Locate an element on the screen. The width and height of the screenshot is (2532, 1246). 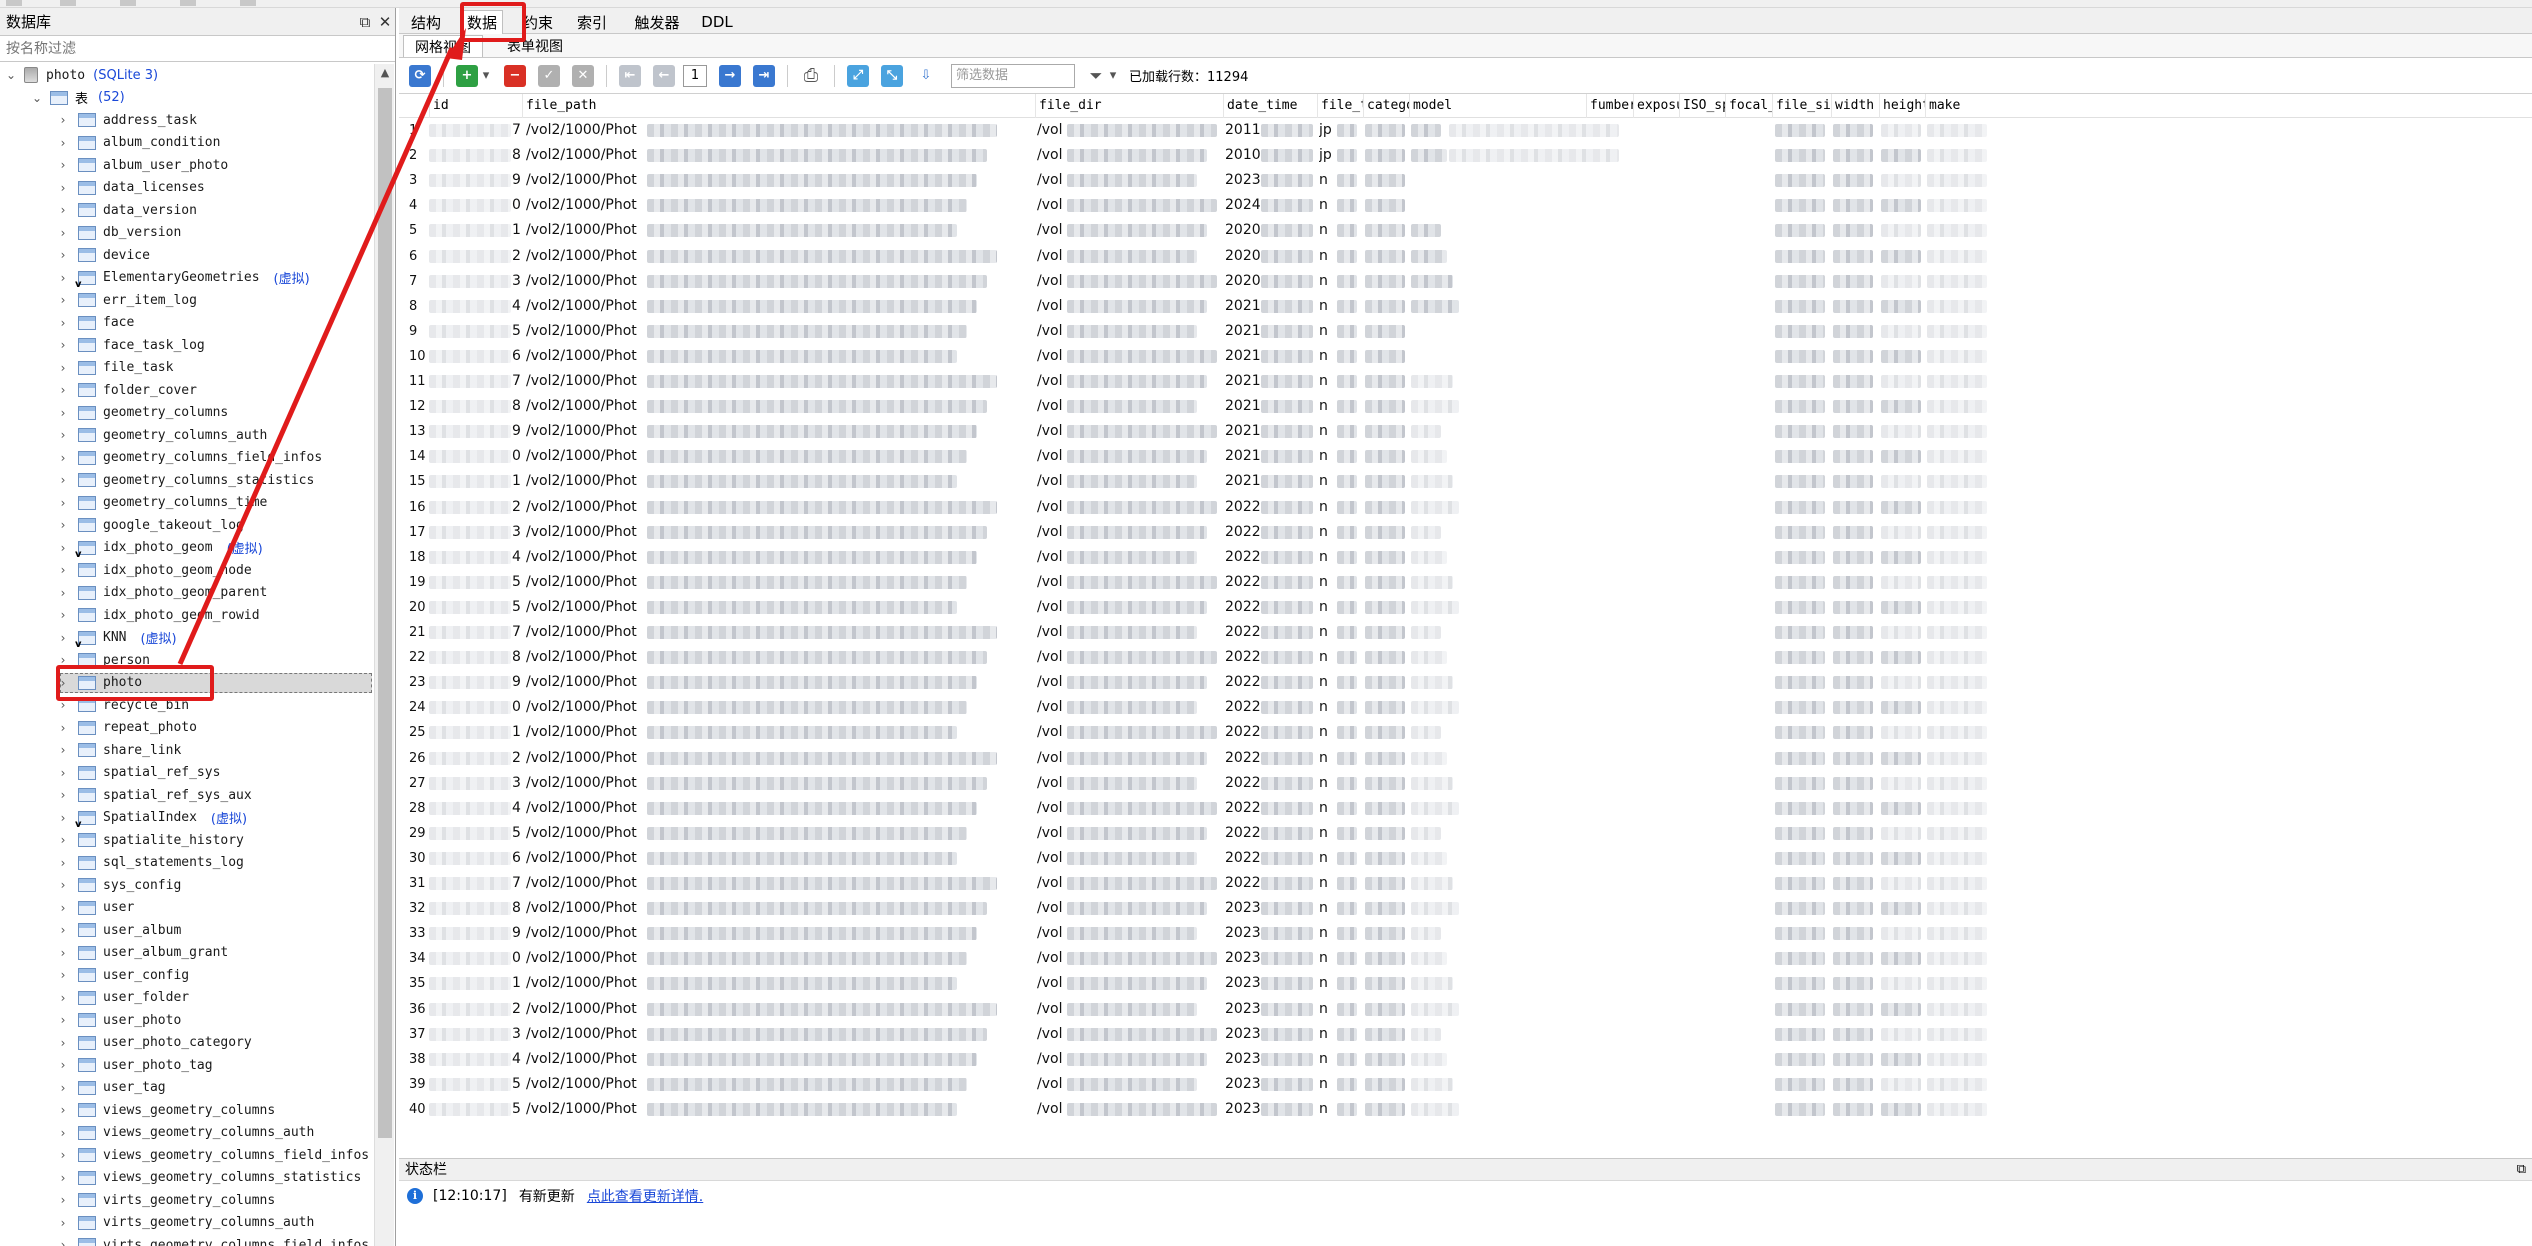
column-header: height is located at coordinates (1902, 106).